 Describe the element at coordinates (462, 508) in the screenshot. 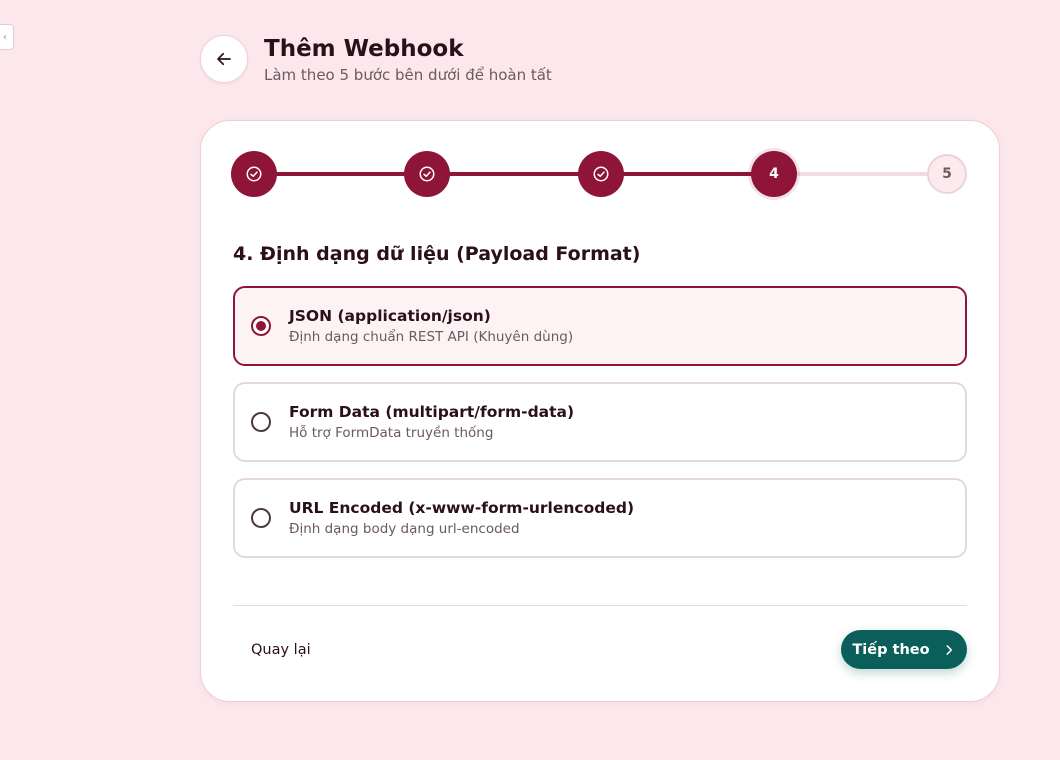

I see `option-title: URL Encoded (x-www-form-urlencoded)` at that location.